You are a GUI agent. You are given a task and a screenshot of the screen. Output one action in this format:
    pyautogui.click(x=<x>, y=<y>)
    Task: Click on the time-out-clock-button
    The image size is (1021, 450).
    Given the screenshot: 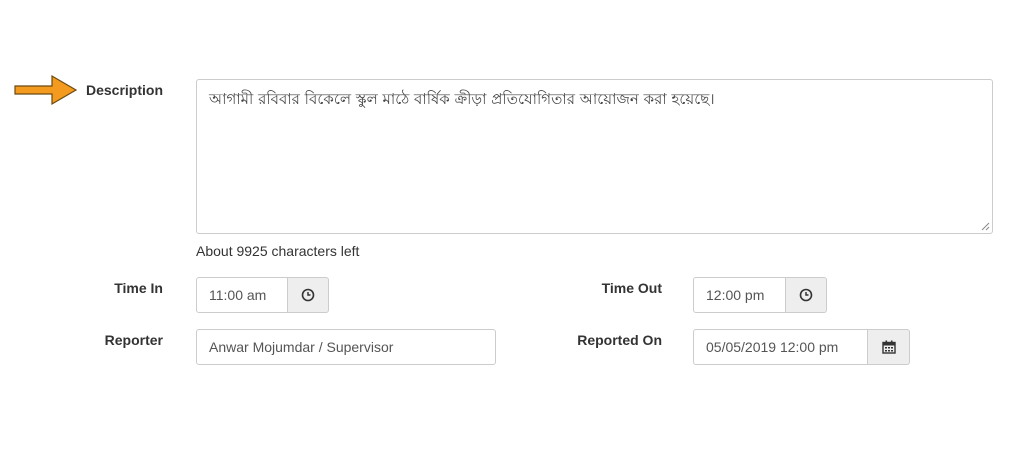 What is the action you would take?
    pyautogui.click(x=806, y=295)
    